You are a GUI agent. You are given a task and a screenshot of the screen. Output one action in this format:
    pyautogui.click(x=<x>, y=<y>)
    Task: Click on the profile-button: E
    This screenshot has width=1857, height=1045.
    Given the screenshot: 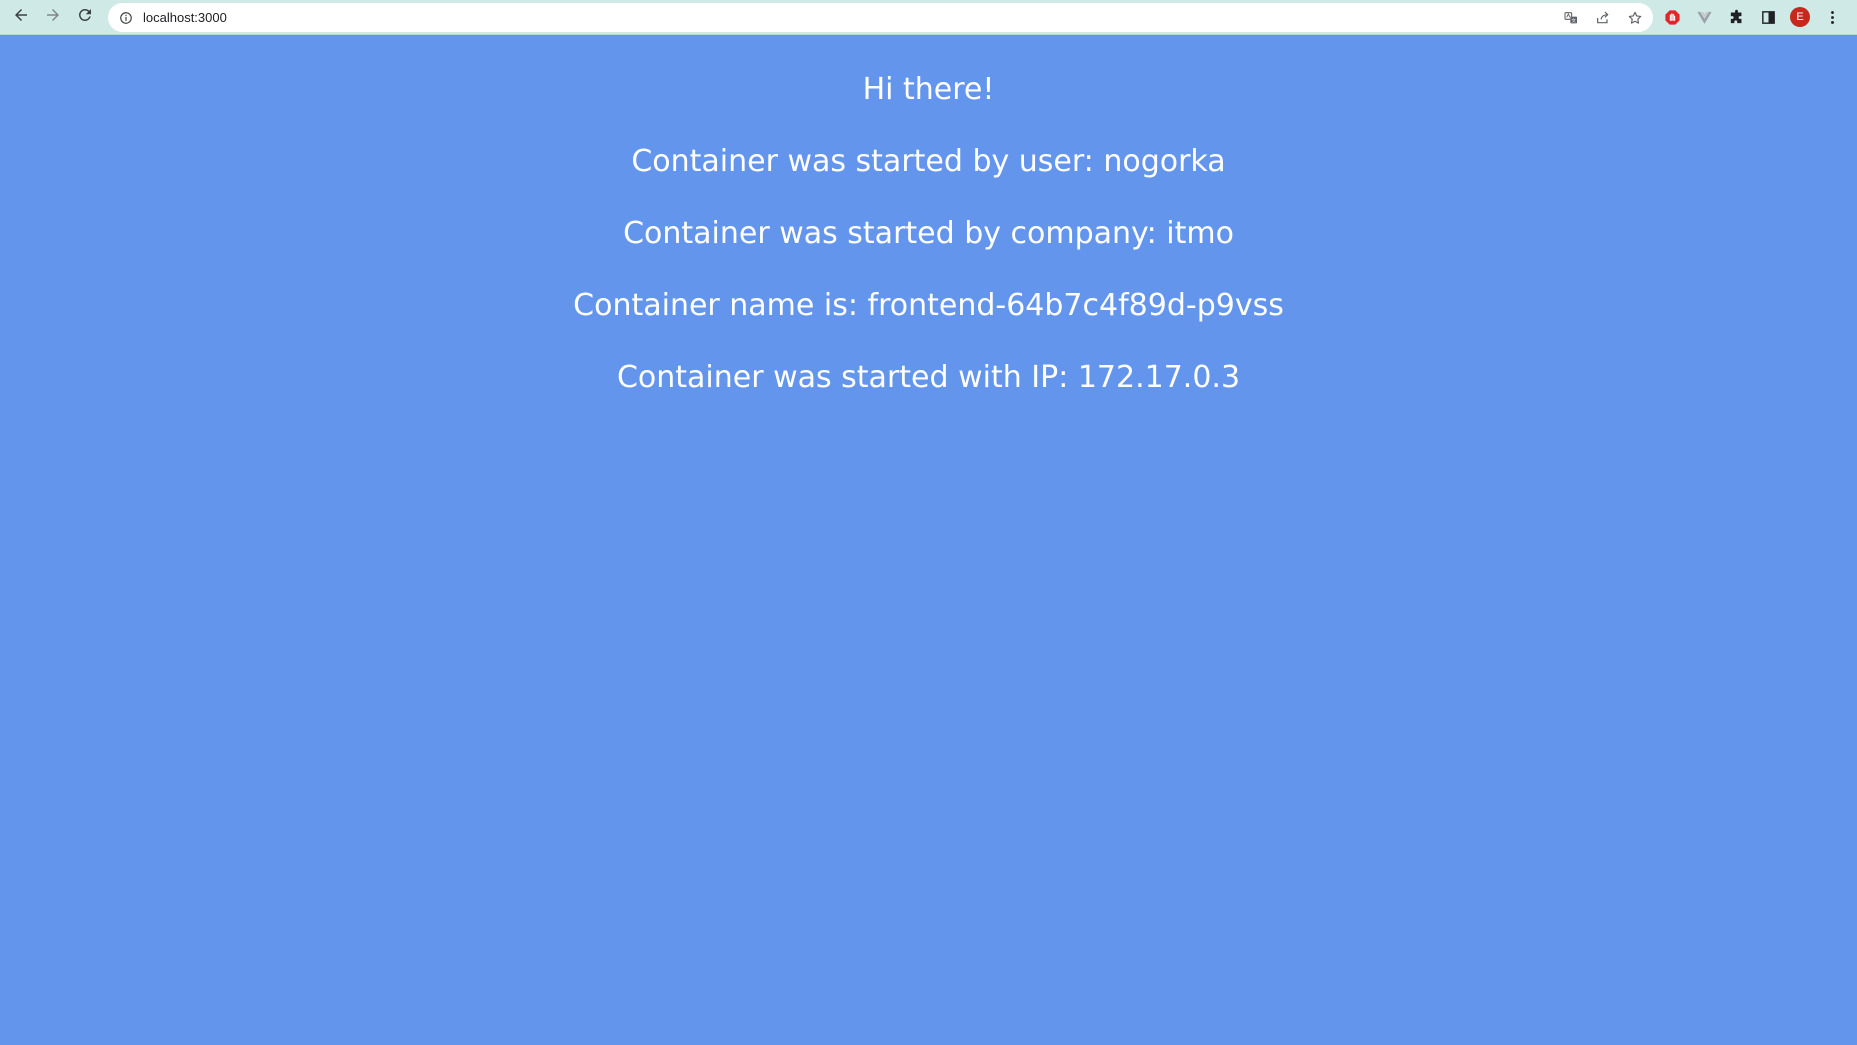 What is the action you would take?
    pyautogui.click(x=1800, y=17)
    